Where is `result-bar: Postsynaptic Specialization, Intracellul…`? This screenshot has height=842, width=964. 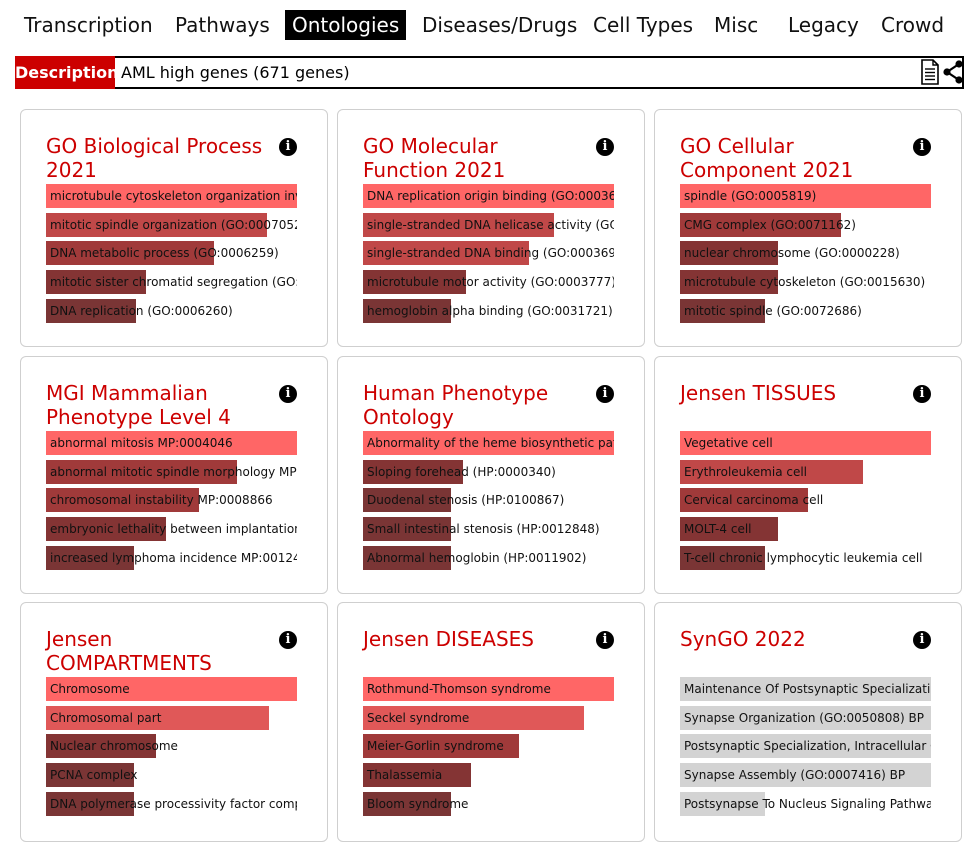 result-bar: Postsynaptic Specialization, Intracellul… is located at coordinates (805, 746).